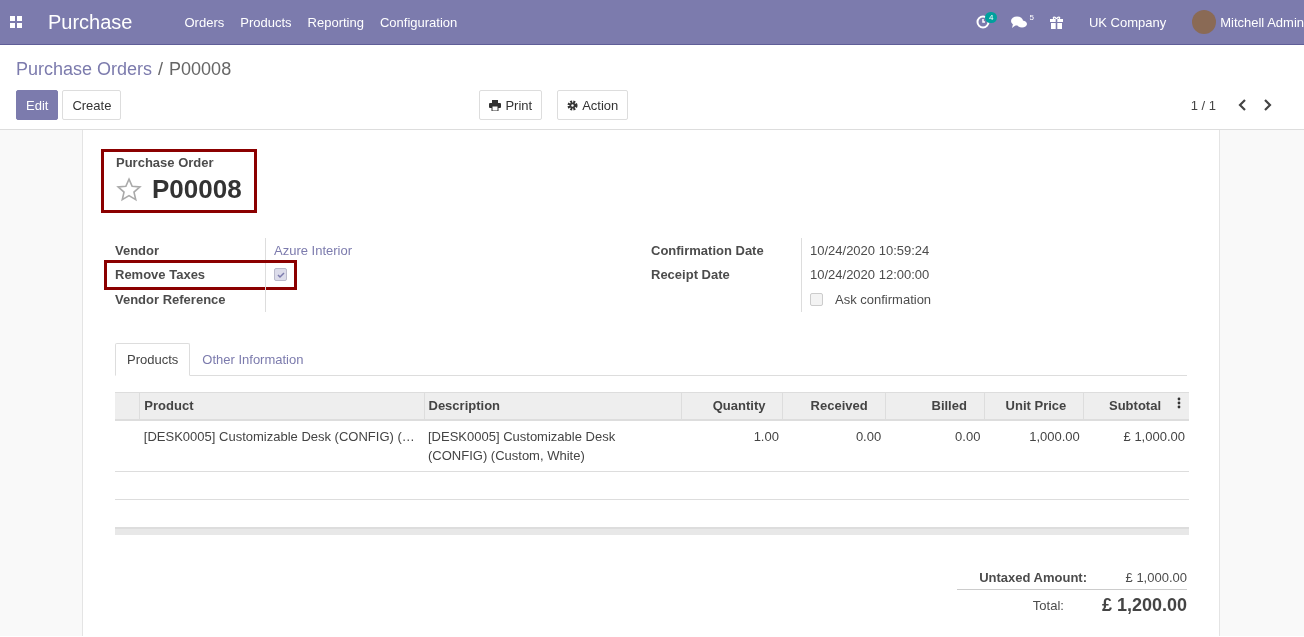 This screenshot has width=1304, height=637. What do you see at coordinates (1136, 446) in the screenshot?
I see `table-cell: £ 1,000.00` at bounding box center [1136, 446].